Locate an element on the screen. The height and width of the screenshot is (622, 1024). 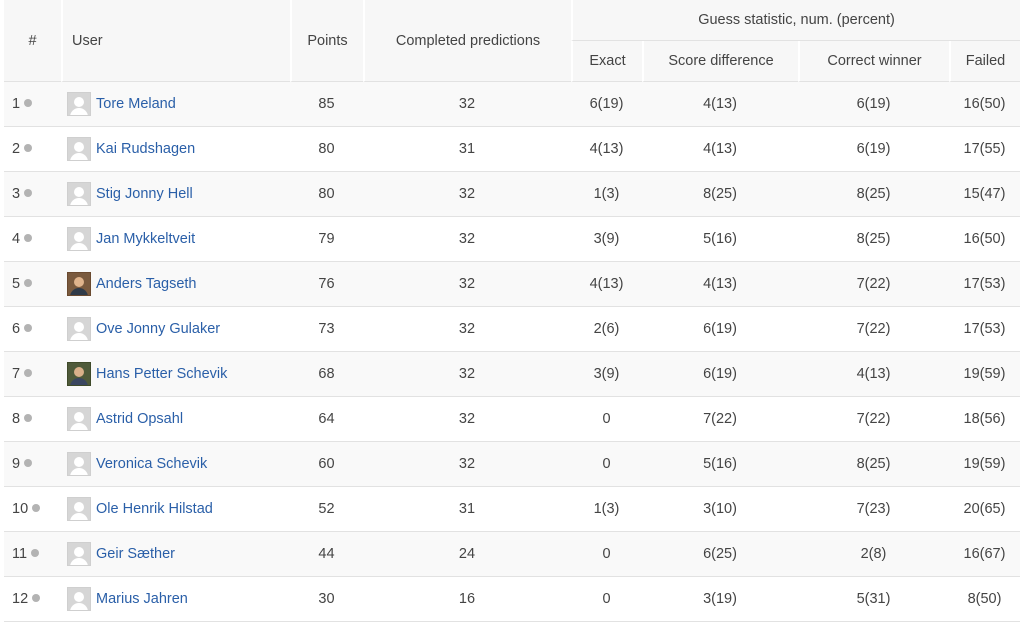
failed-cell: 18(56) is located at coordinates (984, 419).